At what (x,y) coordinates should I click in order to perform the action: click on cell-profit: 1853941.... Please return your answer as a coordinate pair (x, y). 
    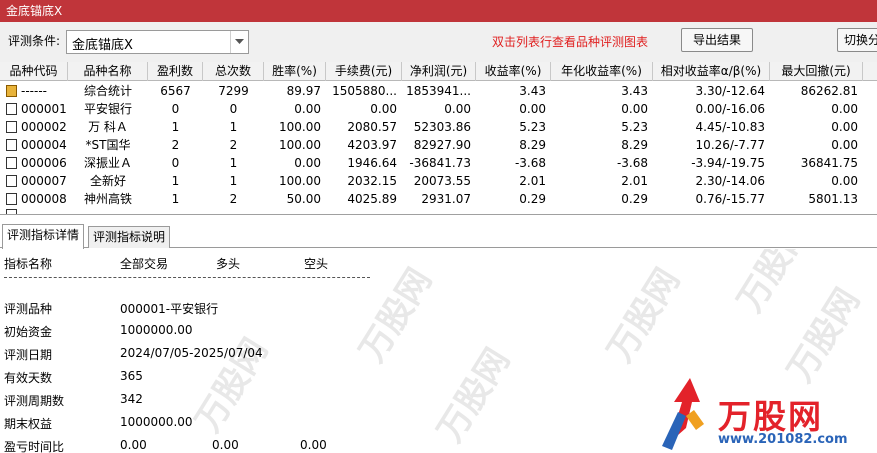
    Looking at the image, I should click on (438, 91).